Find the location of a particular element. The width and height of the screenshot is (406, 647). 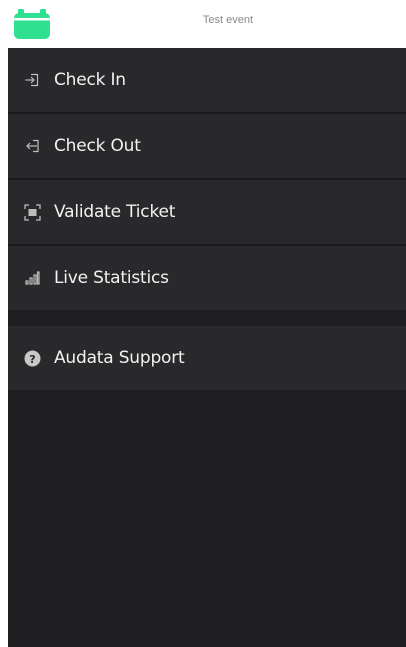

event-title: Test event is located at coordinates (228, 20).